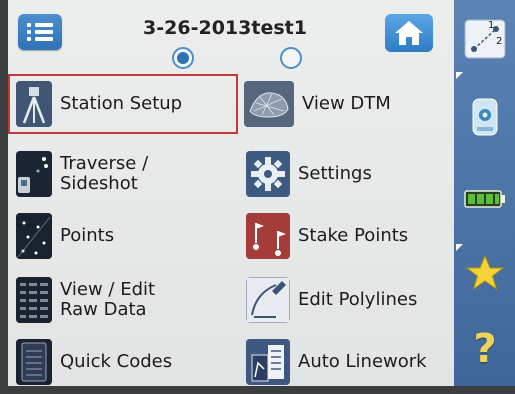 The width and height of the screenshot is (515, 394). I want to click on station-setup-button: Station Setup, so click(123, 104).